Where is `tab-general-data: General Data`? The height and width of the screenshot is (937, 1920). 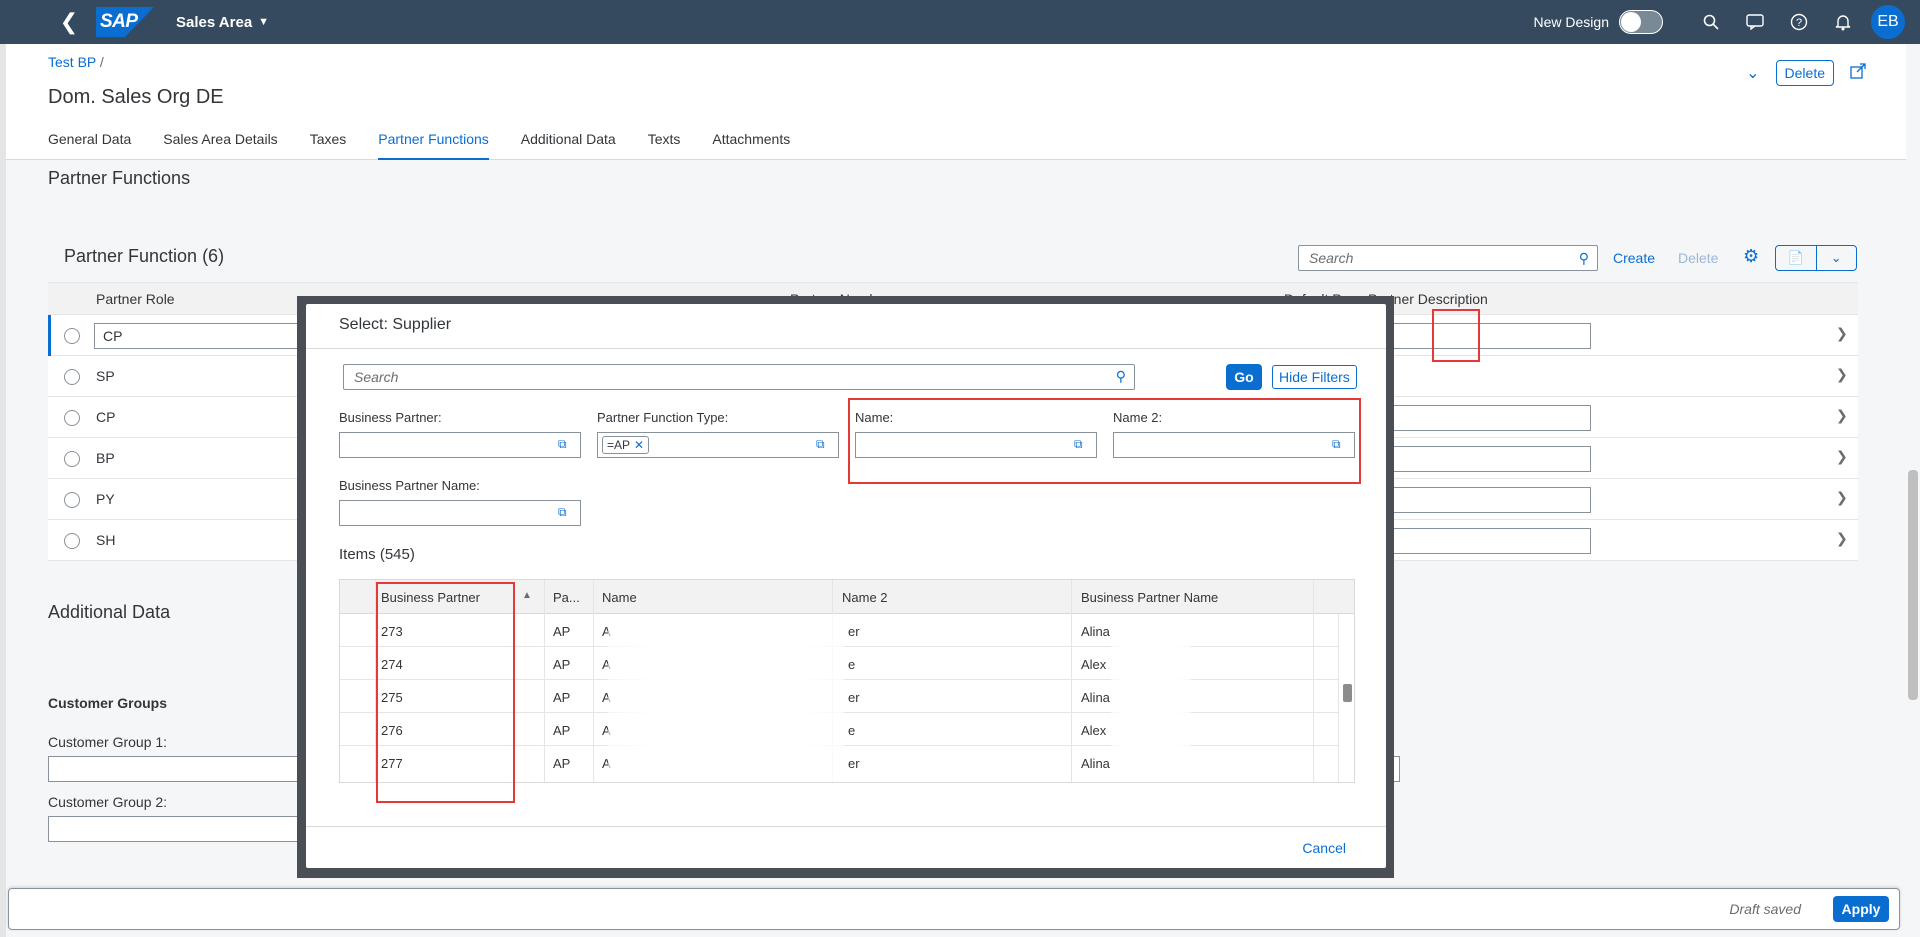 tab-general-data: General Data is located at coordinates (89, 145).